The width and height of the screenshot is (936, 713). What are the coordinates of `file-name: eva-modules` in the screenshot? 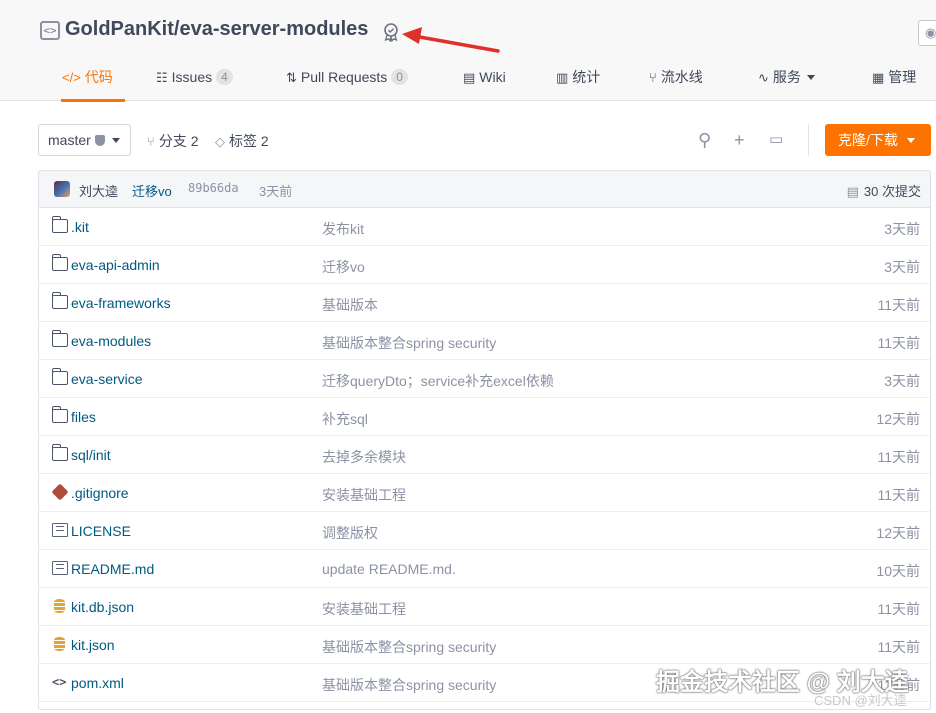 It's located at (111, 341).